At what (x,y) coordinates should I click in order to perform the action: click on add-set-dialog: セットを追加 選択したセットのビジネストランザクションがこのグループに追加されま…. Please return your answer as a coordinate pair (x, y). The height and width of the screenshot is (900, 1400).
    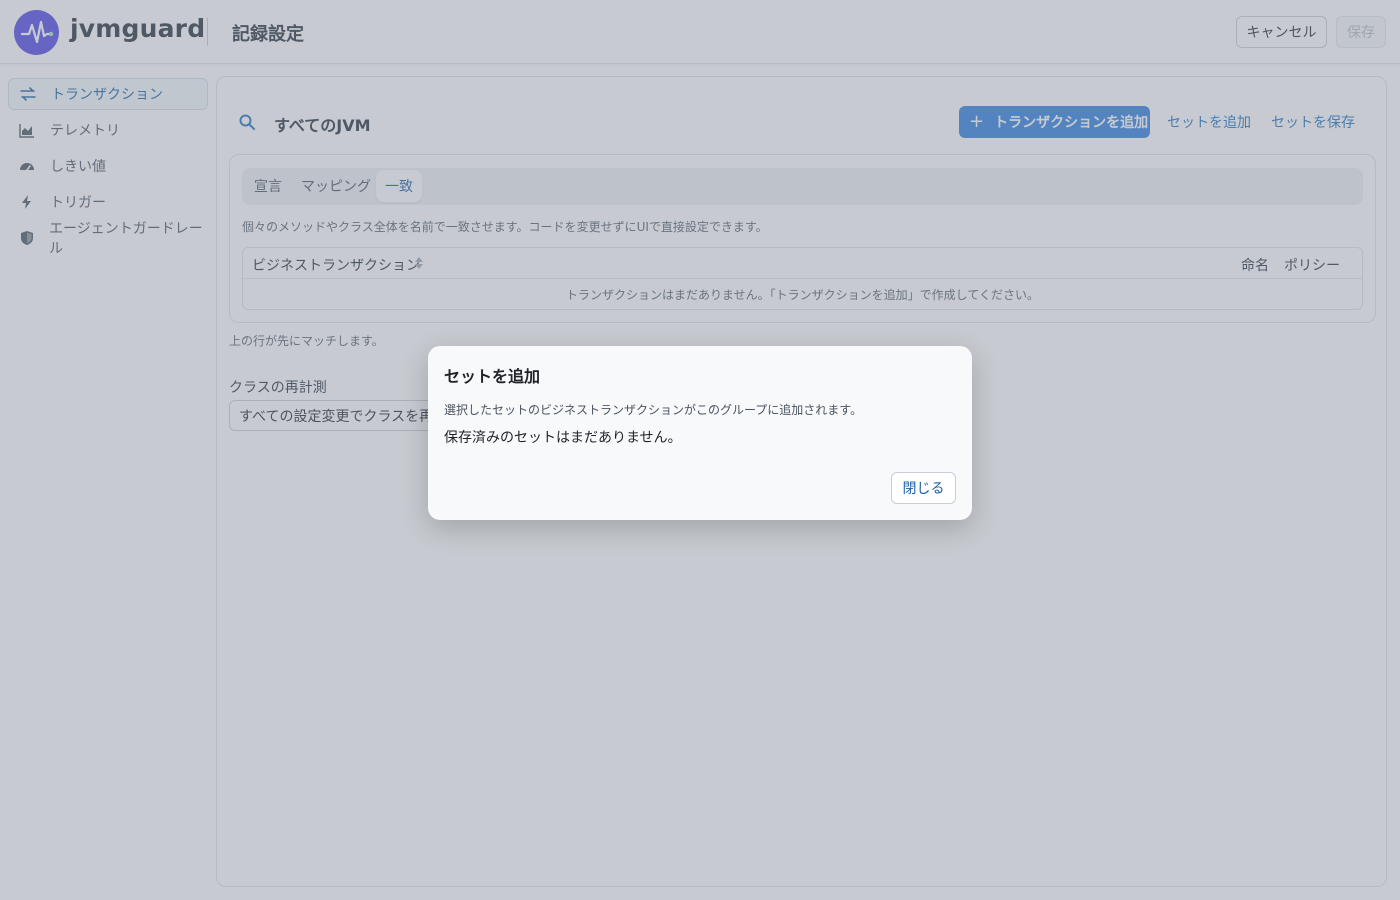
    Looking at the image, I should click on (700, 433).